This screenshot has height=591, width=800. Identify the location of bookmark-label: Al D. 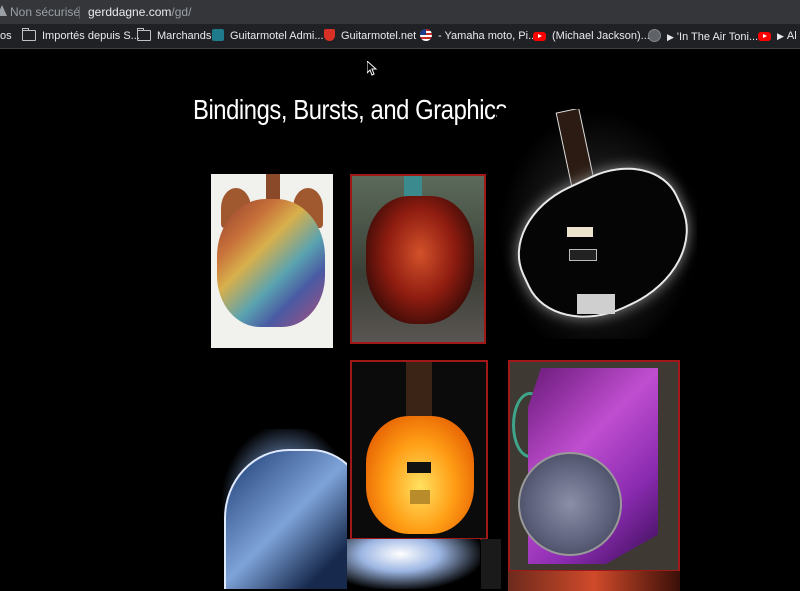
(793, 36).